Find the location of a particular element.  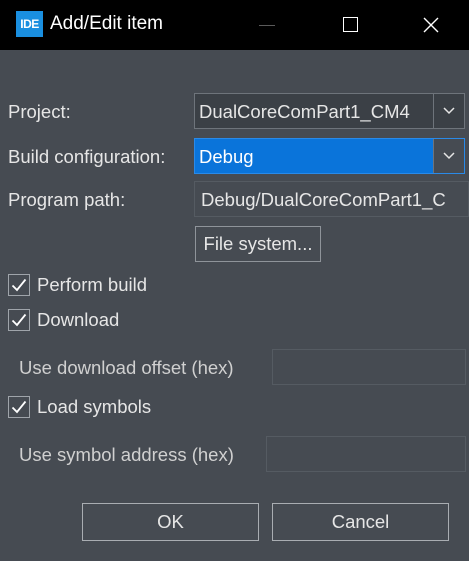

build-configuration-arrow is located at coordinates (448, 156).